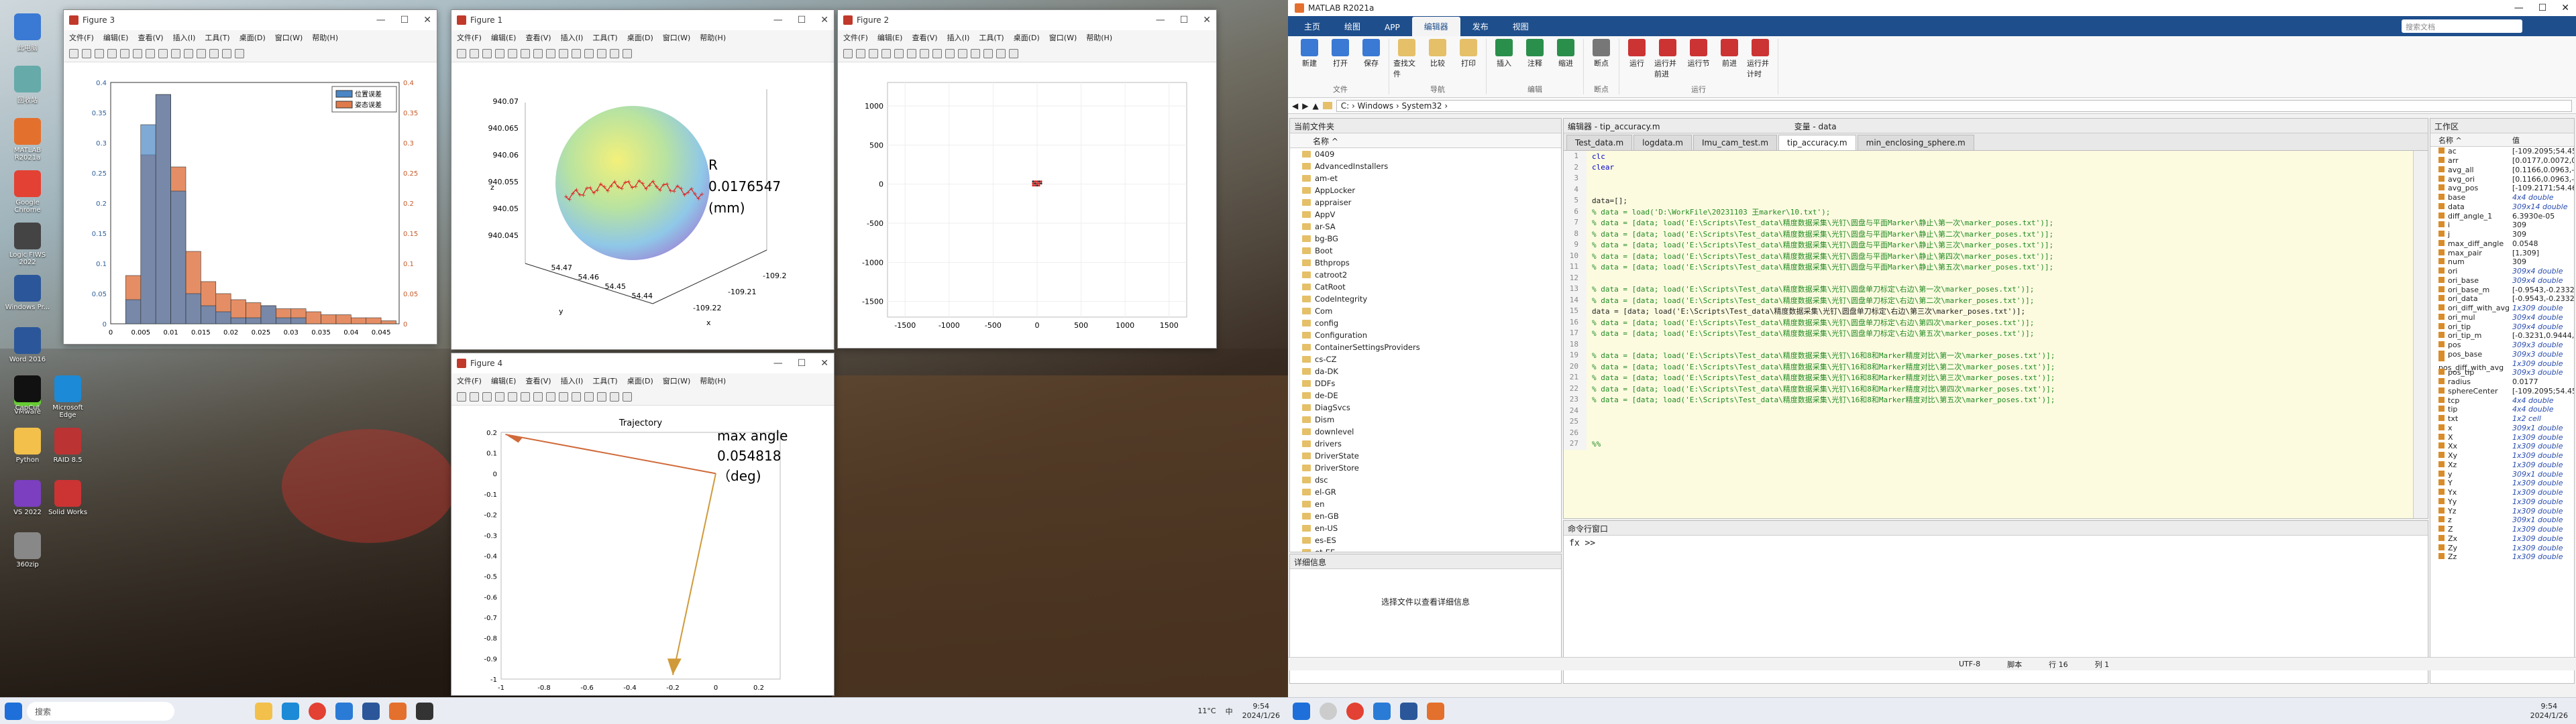 This screenshot has width=2576, height=724. Describe the element at coordinates (1425, 263) in the screenshot. I see `folder-item: Bthprops` at that location.